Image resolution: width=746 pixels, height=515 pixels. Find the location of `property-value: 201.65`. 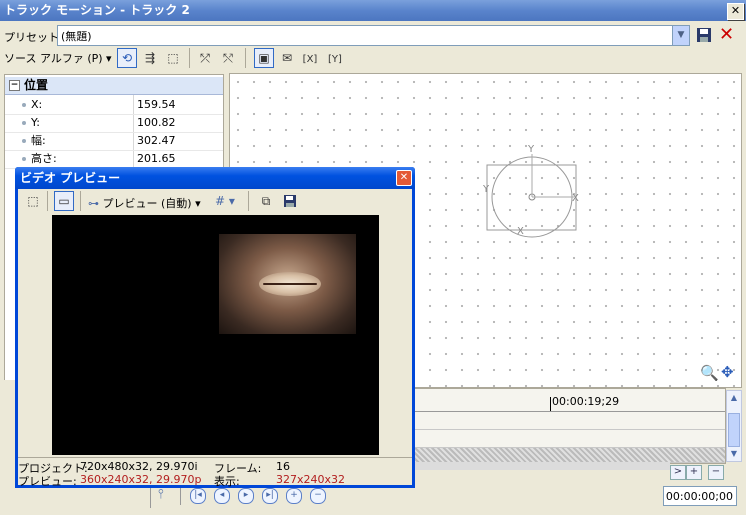

property-value: 201.65 is located at coordinates (156, 159).